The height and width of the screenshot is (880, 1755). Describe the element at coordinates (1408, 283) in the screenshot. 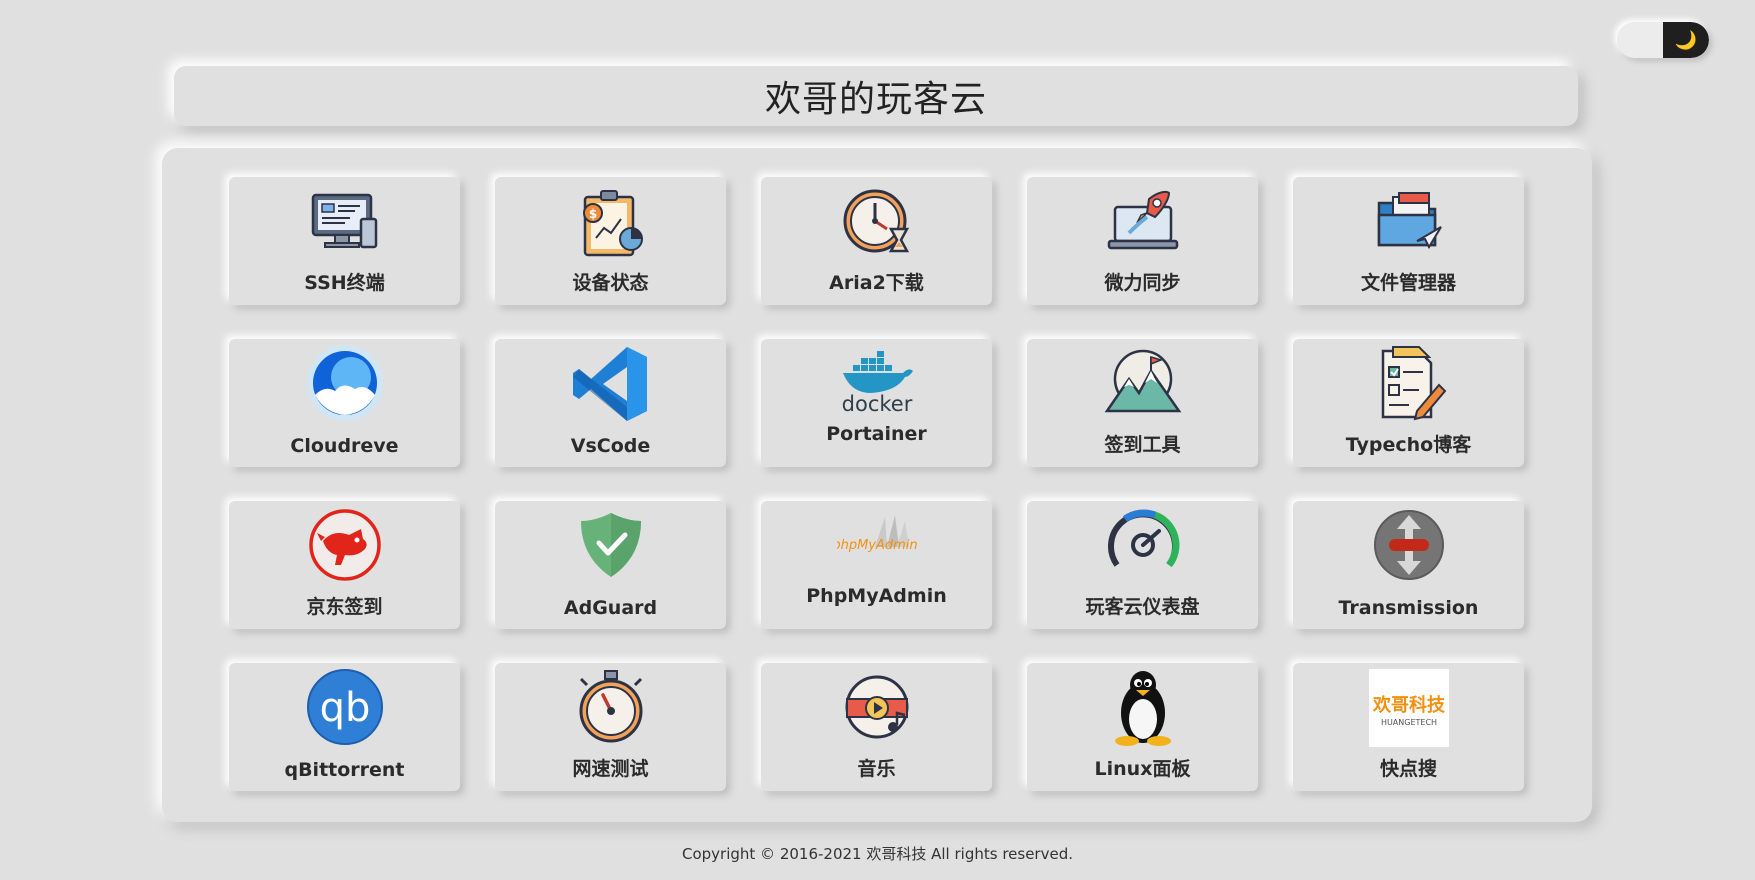

I see `app-label: 文件管理器` at that location.